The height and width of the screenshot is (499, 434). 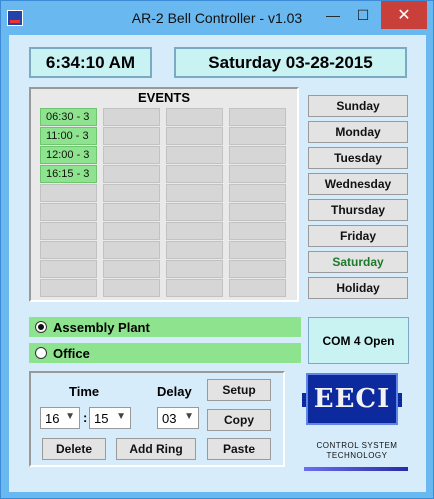 I want to click on event-slot: 16:15 - 3, so click(x=68, y=174).